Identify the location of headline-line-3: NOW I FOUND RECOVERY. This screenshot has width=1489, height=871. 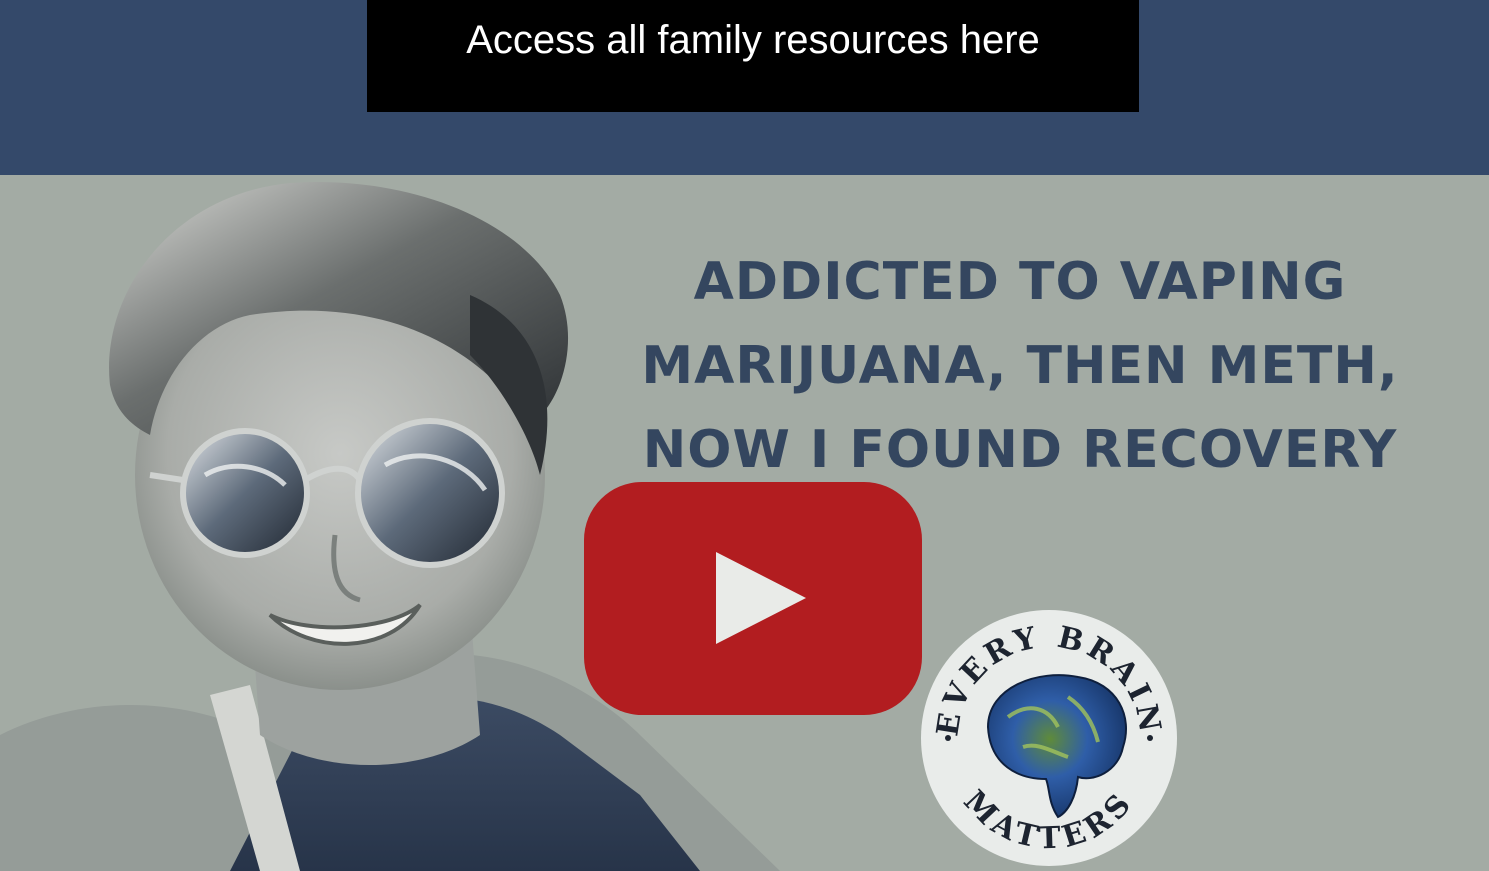
(1020, 450).